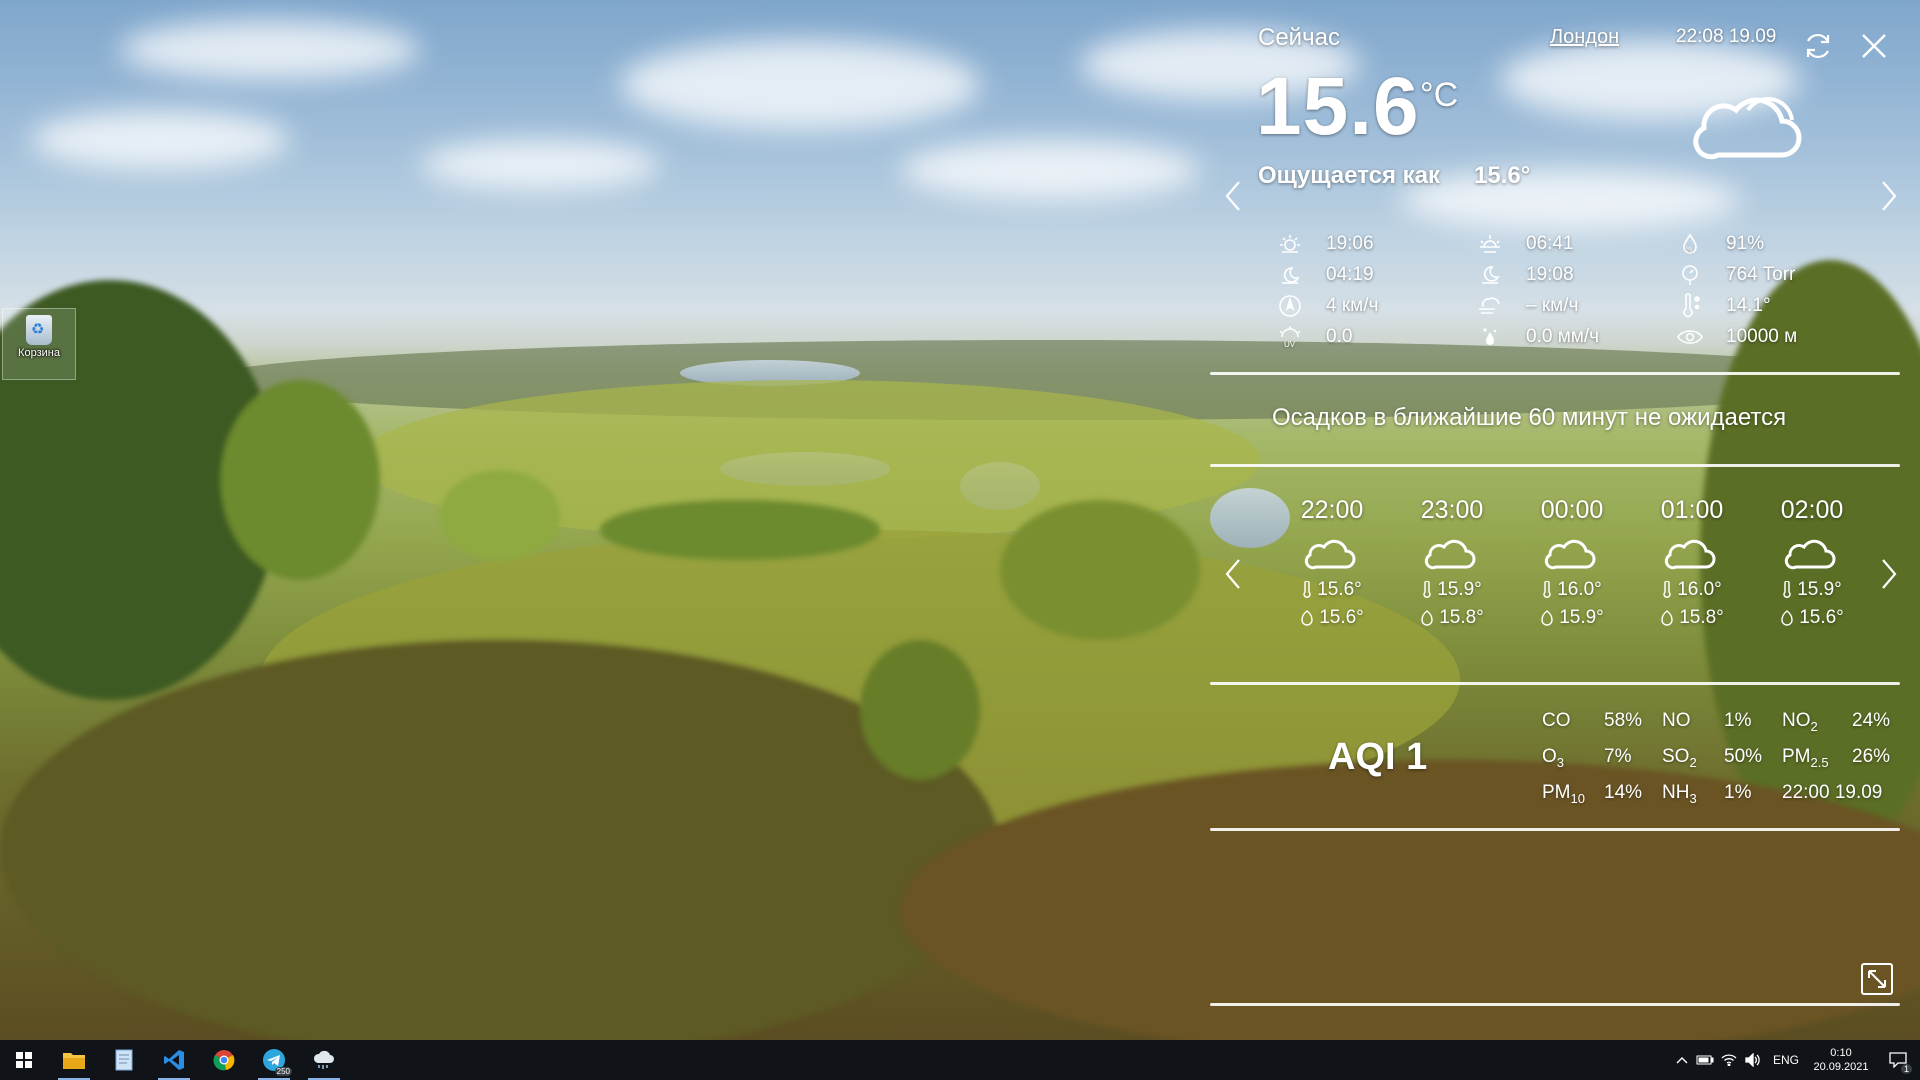 This screenshot has width=1920, height=1080. Describe the element at coordinates (1579, 589) in the screenshot. I see `hour-temp: 16.0°` at that location.